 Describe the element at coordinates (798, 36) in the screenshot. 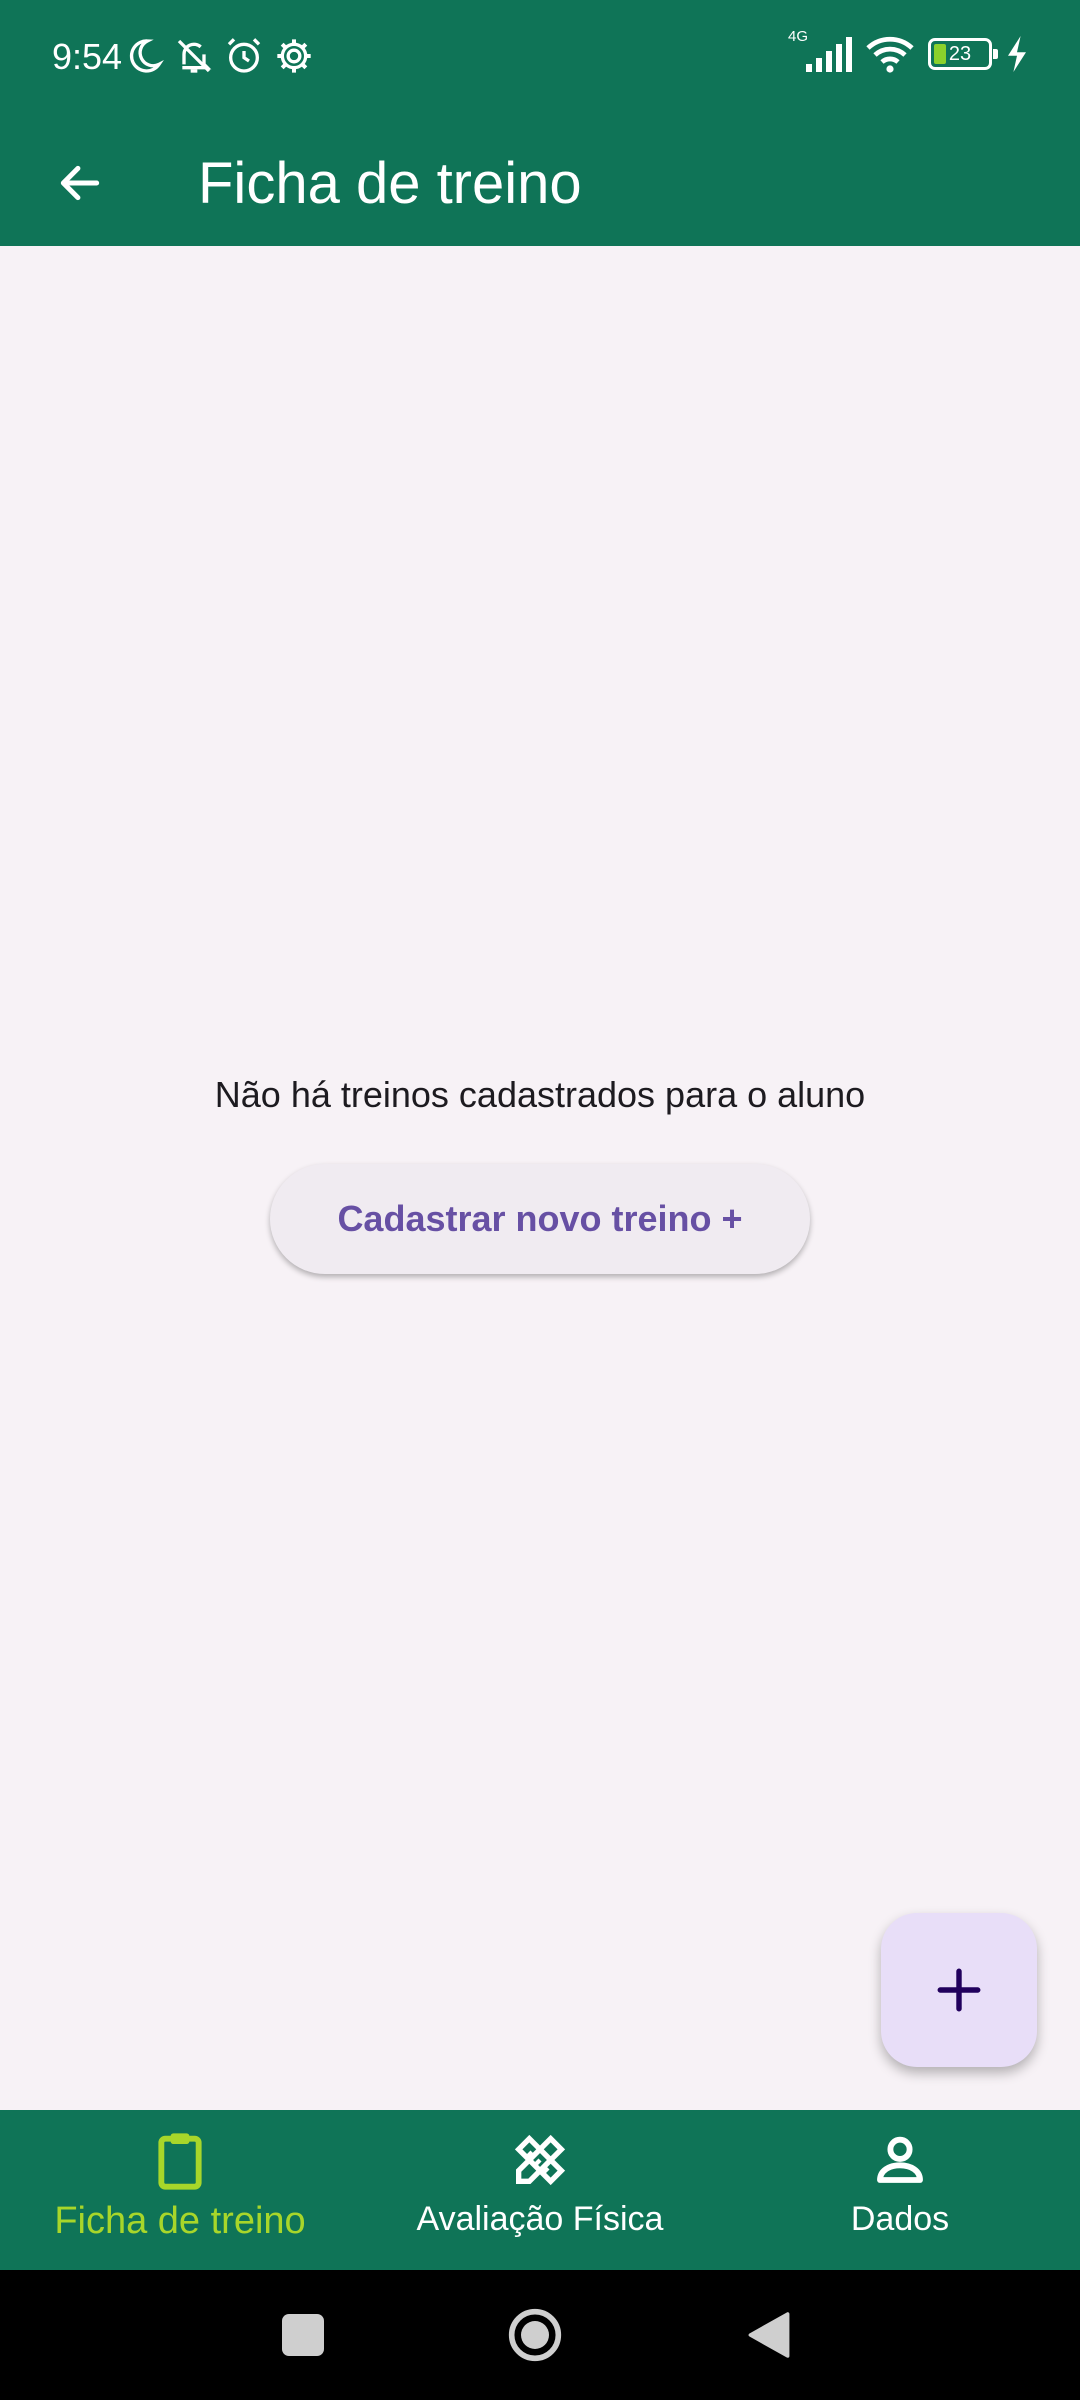

I see `network-type: 4G` at that location.